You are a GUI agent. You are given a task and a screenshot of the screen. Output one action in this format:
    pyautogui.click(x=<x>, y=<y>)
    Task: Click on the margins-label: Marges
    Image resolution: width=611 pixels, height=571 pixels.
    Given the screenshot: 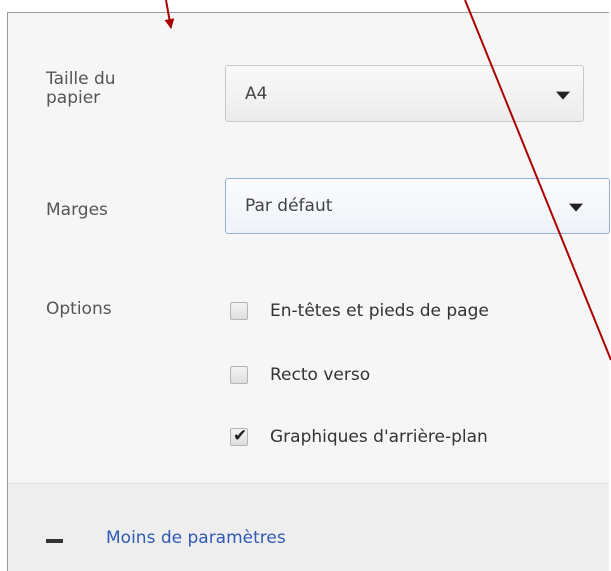 What is the action you would take?
    pyautogui.click(x=77, y=210)
    